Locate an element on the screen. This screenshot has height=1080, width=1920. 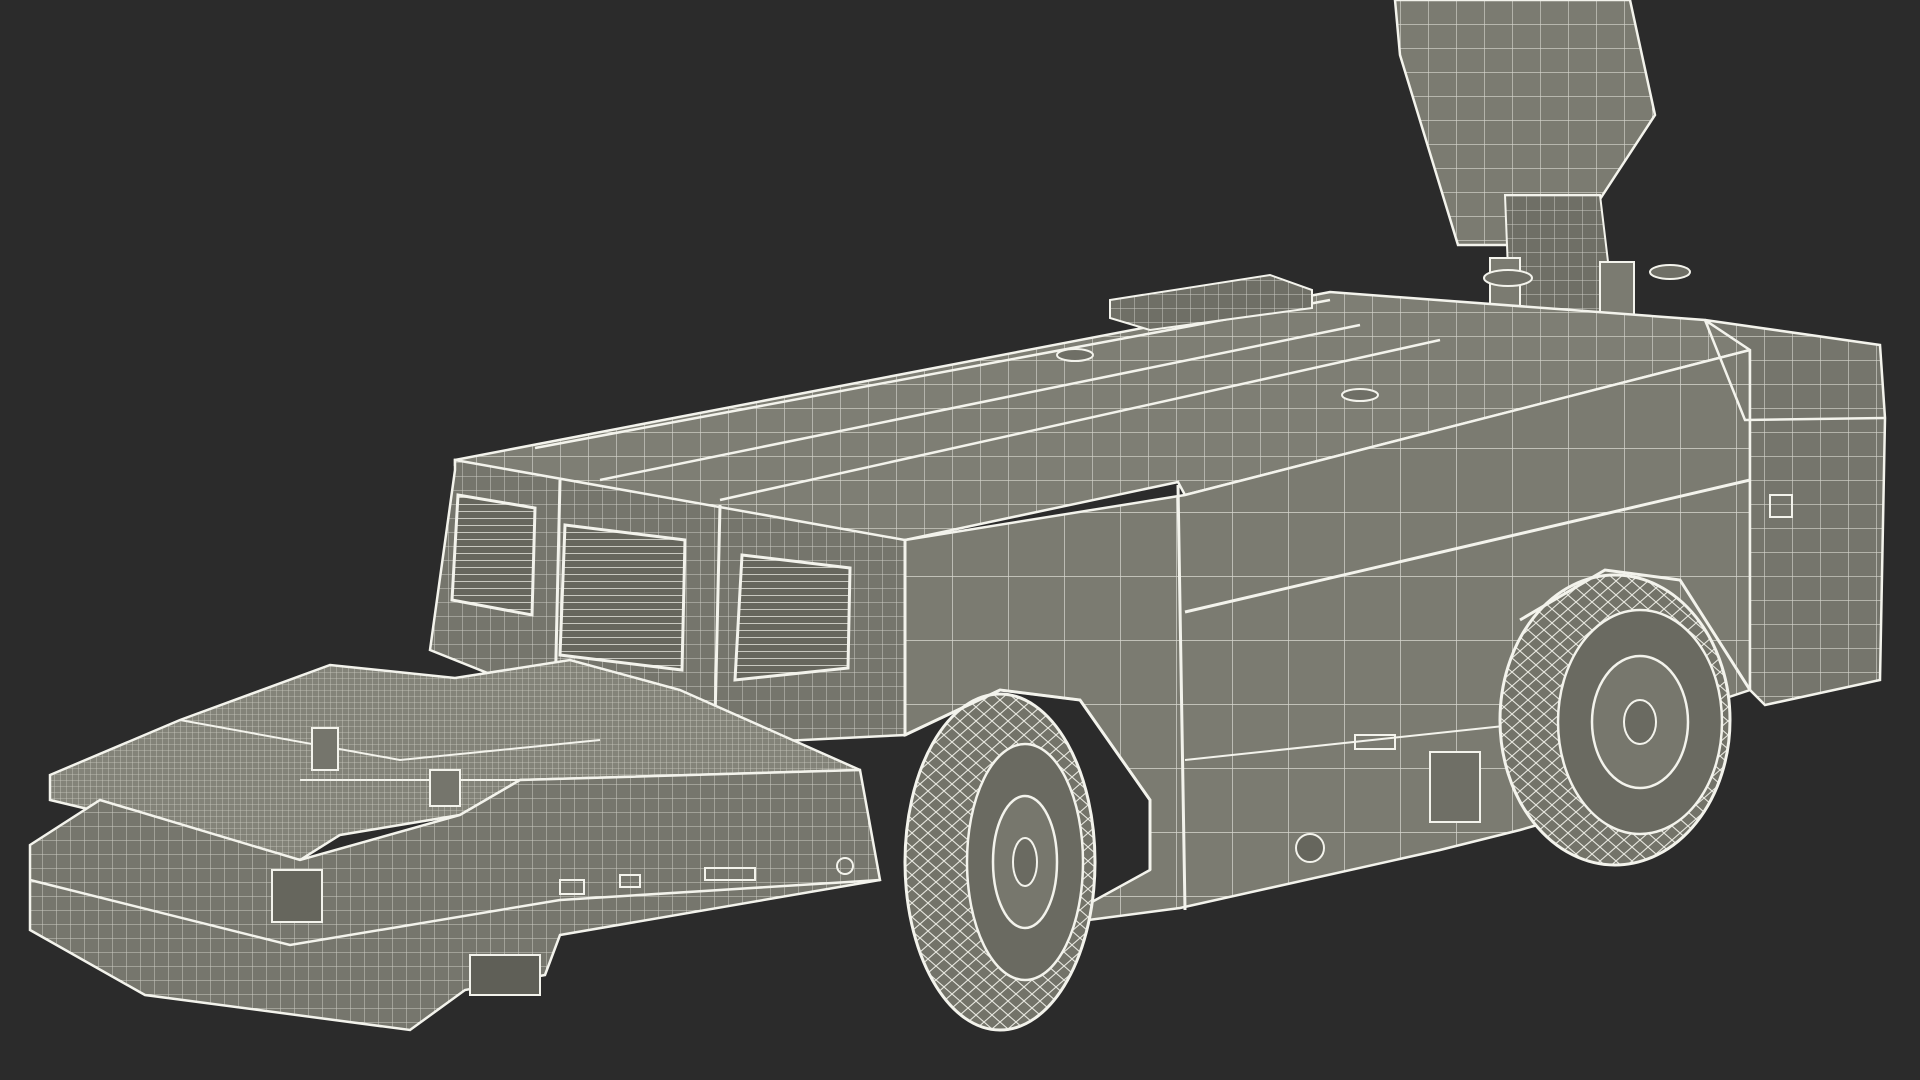
front-wheel is located at coordinates (1000, 862).